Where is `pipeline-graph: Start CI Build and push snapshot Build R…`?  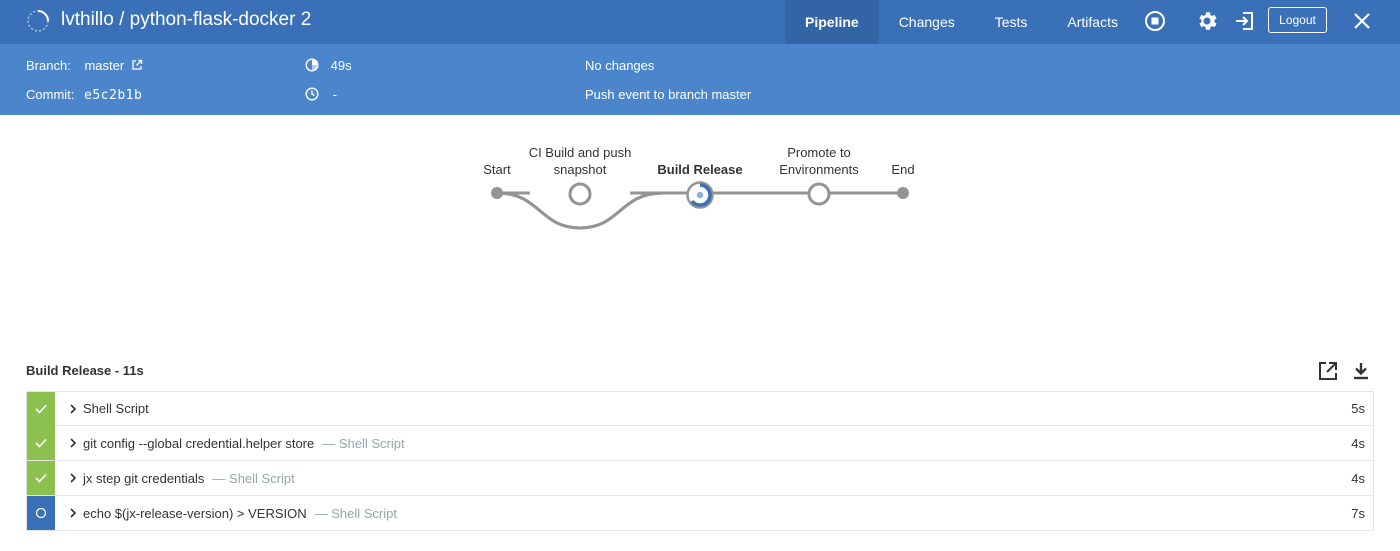
pipeline-graph: Start CI Build and push snapshot Build R… is located at coordinates (705, 195).